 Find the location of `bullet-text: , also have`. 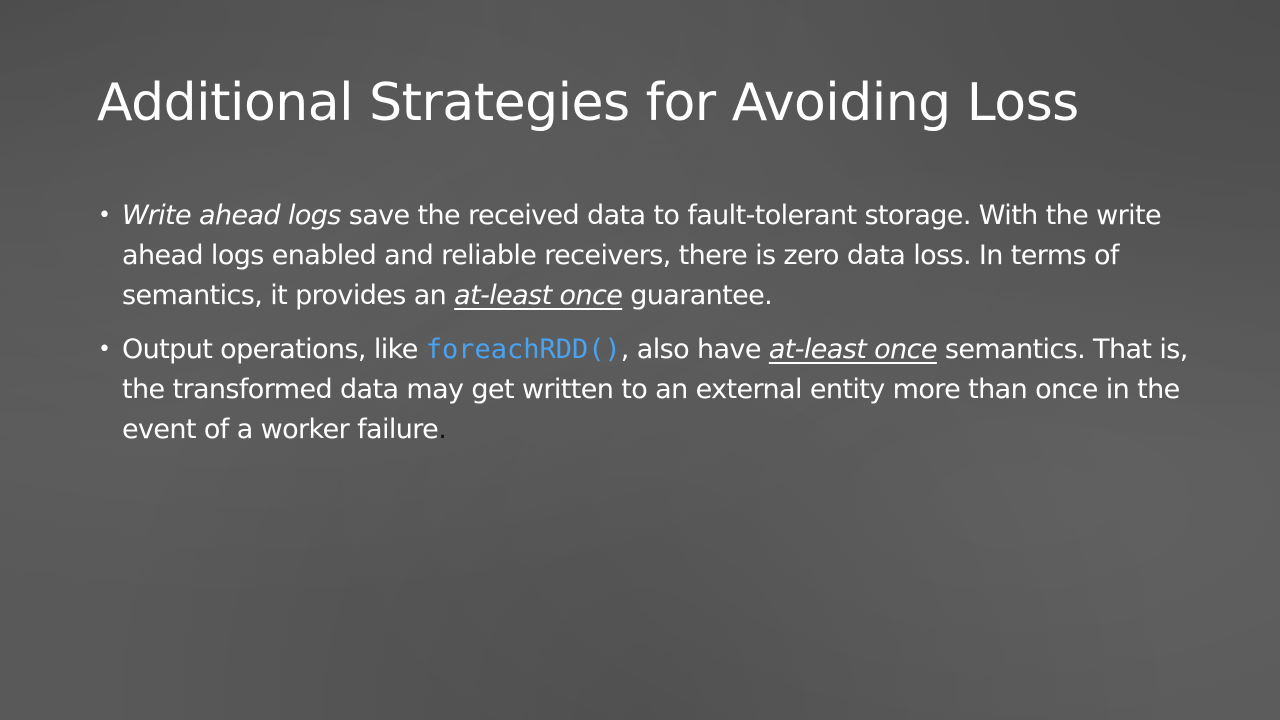

bullet-text: , also have is located at coordinates (694, 349).